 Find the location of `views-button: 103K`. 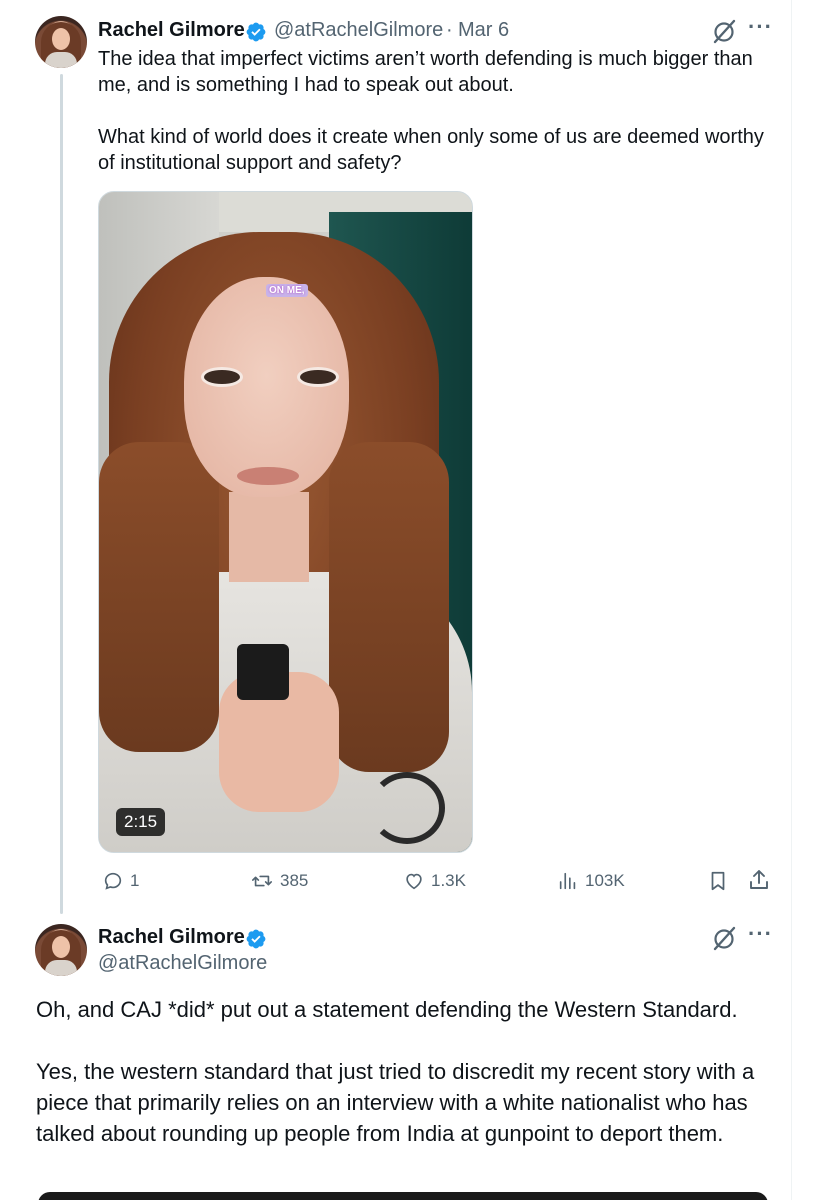

views-button: 103K is located at coordinates (591, 881).